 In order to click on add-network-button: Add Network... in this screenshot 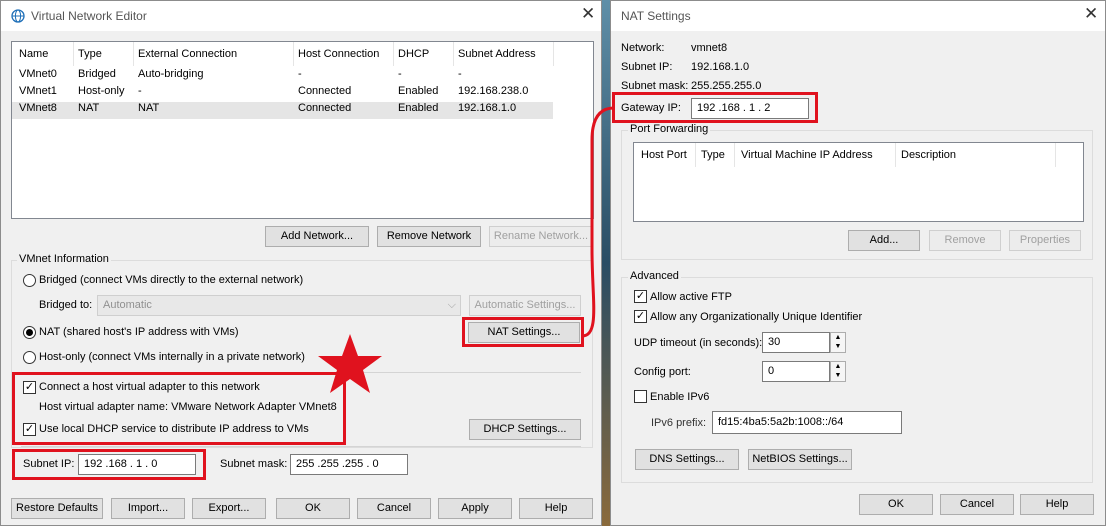, I will do `click(317, 236)`.